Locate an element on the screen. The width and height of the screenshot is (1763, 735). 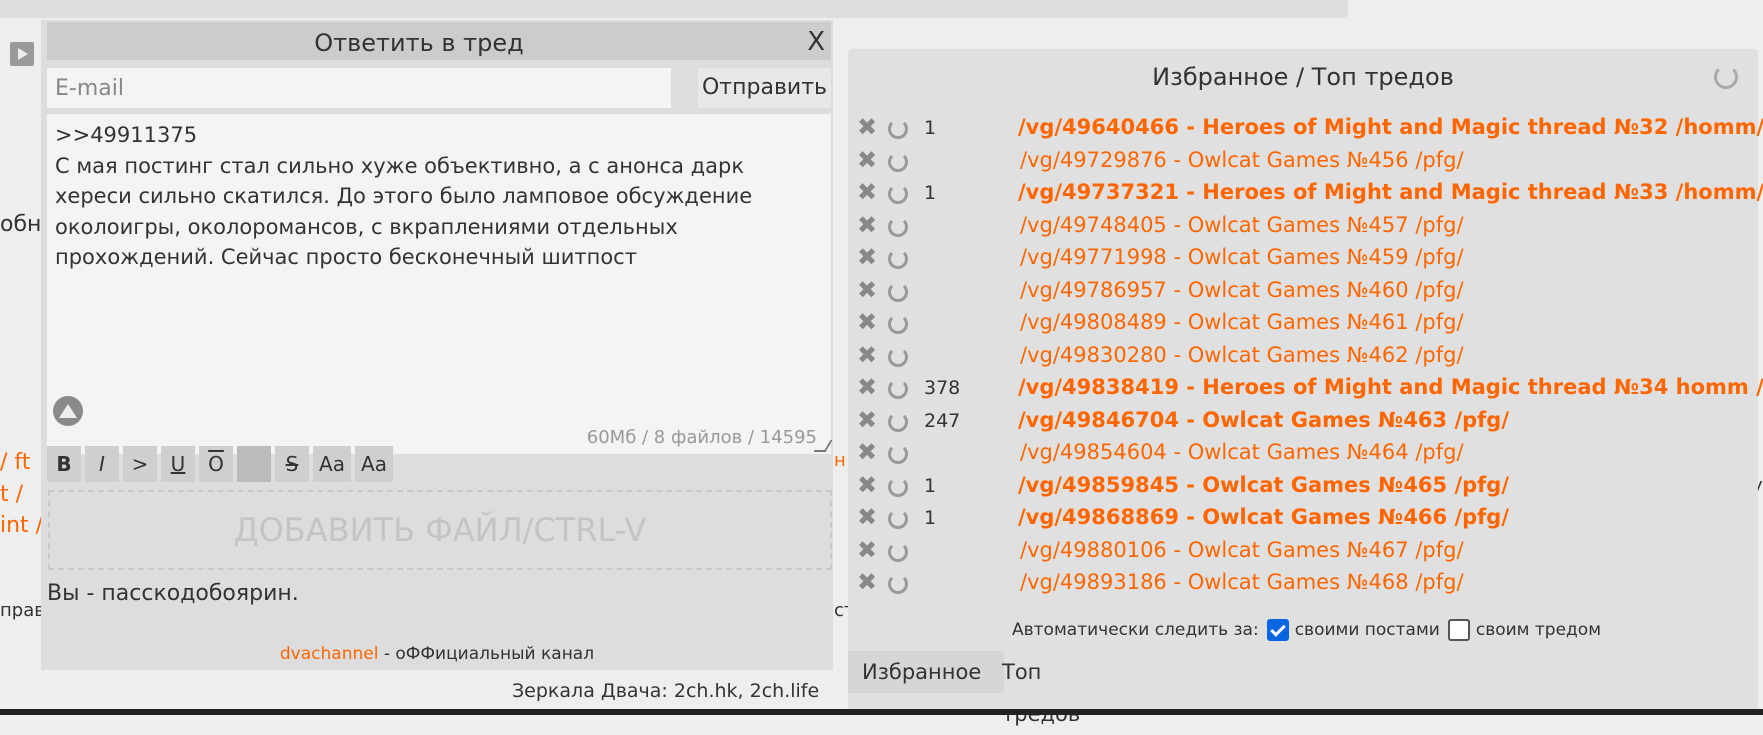
thread-row: ✖ /vg/49771998 - Owlcat Games №459 /pfg/ is located at coordinates (1303, 257).